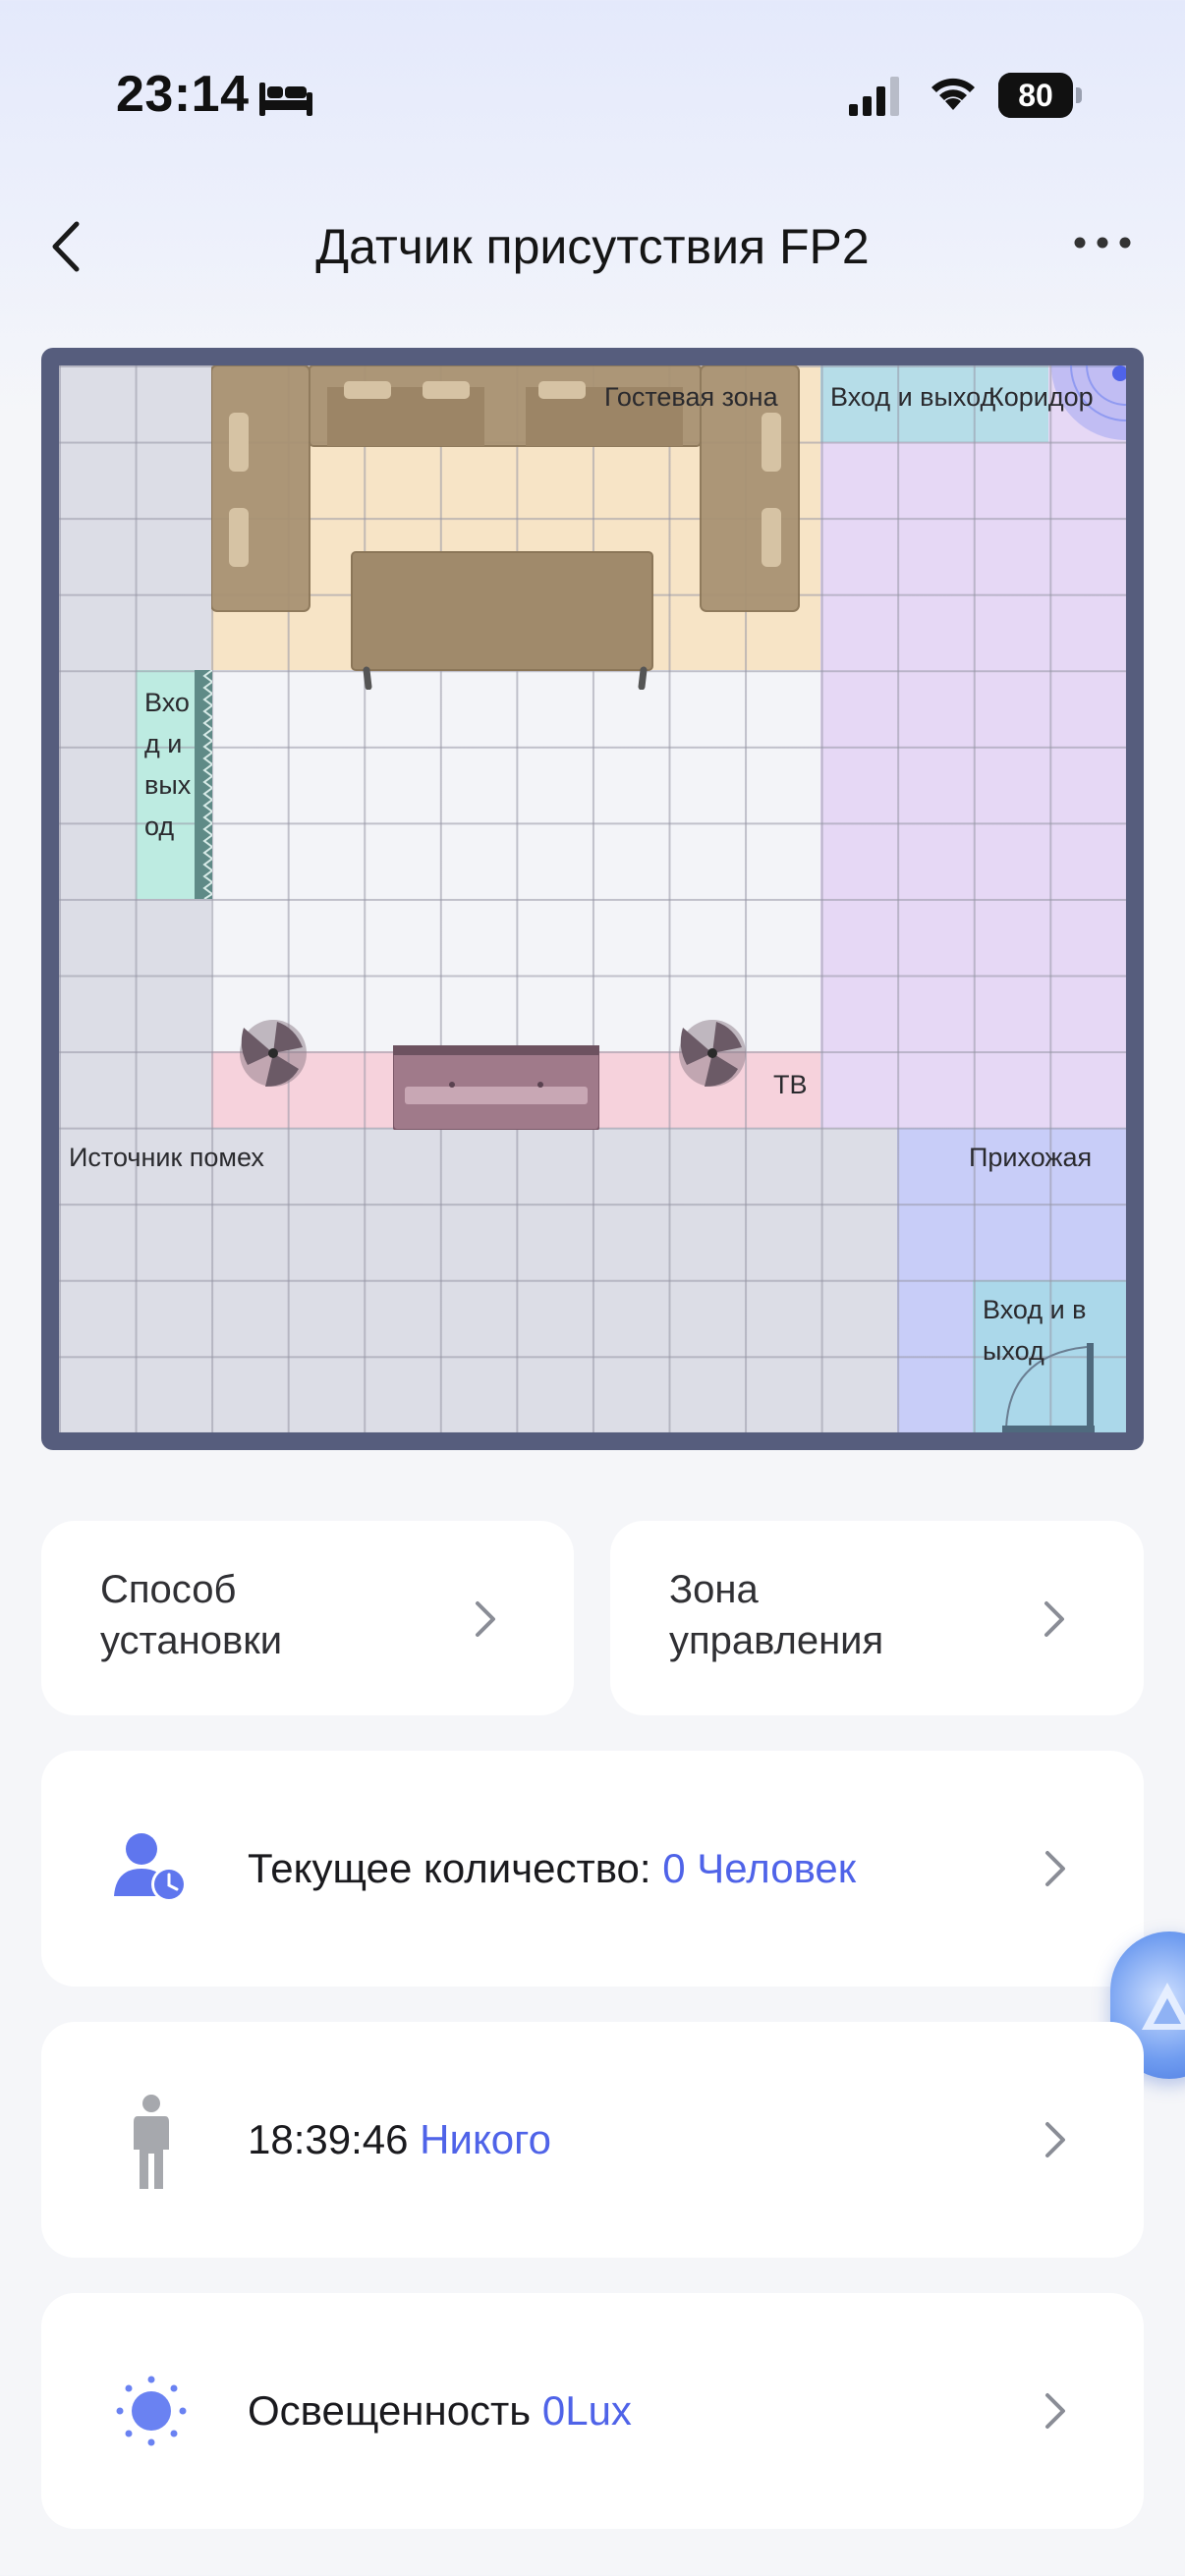 Image resolution: width=1185 pixels, height=2576 pixels. Describe the element at coordinates (183, 94) in the screenshot. I see `status-time: 23:14` at that location.